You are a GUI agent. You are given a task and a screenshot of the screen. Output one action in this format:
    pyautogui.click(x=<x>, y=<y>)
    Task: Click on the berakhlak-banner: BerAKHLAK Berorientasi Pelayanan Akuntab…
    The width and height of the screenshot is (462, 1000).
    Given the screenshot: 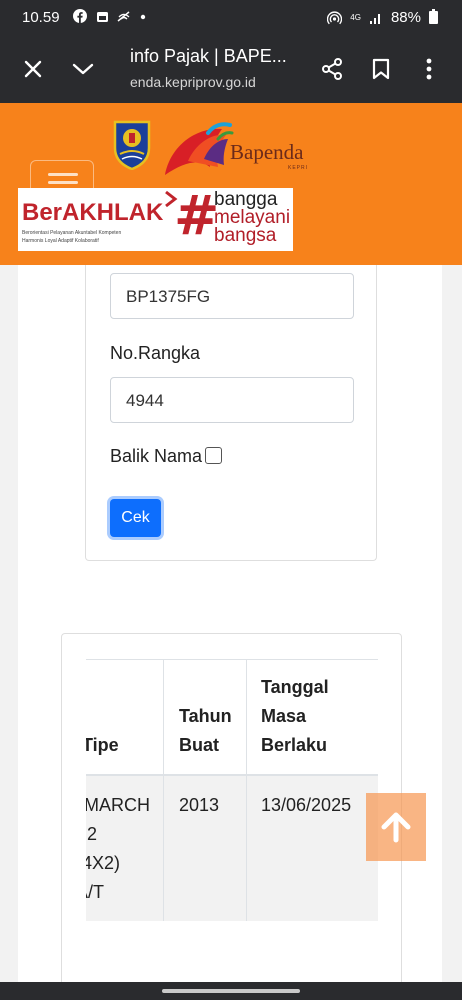 What is the action you would take?
    pyautogui.click(x=155, y=219)
    